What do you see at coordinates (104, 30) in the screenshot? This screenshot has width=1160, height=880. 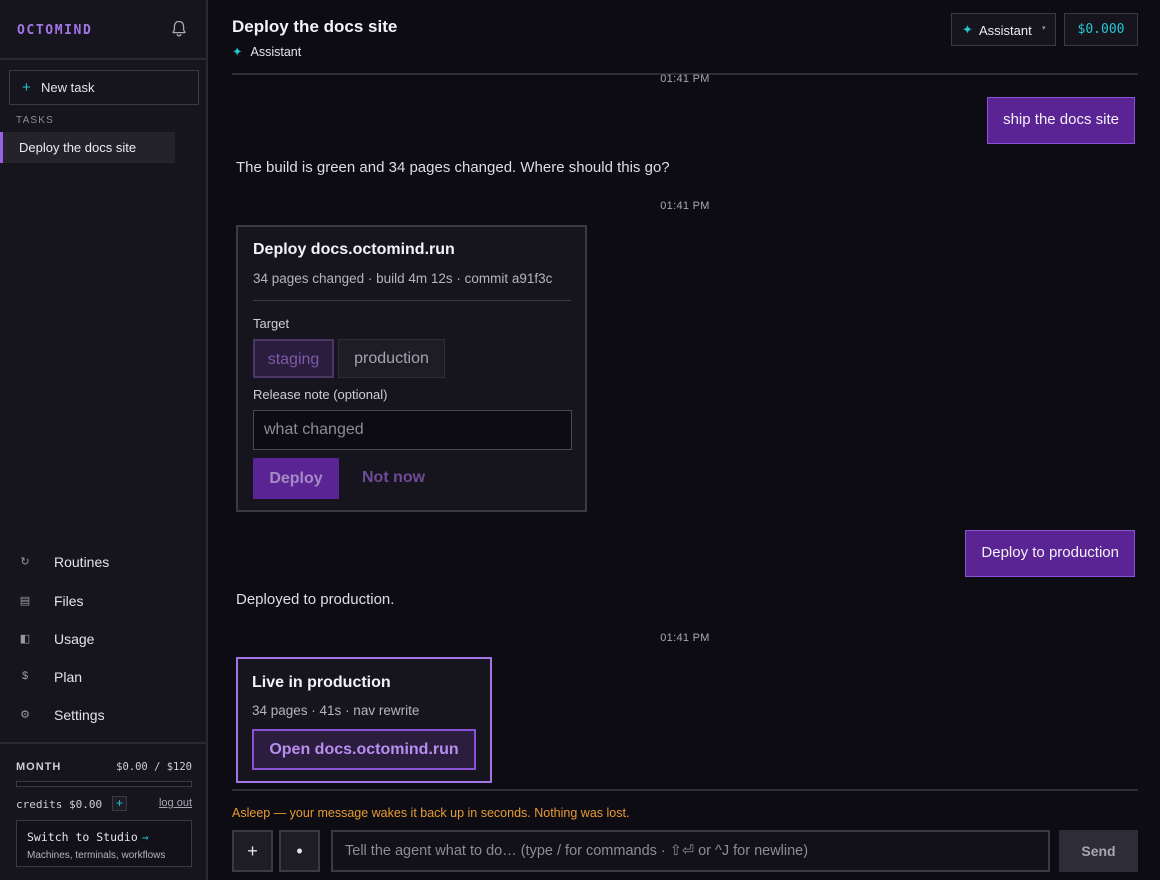 I see `brand-row: OCTOMIND` at bounding box center [104, 30].